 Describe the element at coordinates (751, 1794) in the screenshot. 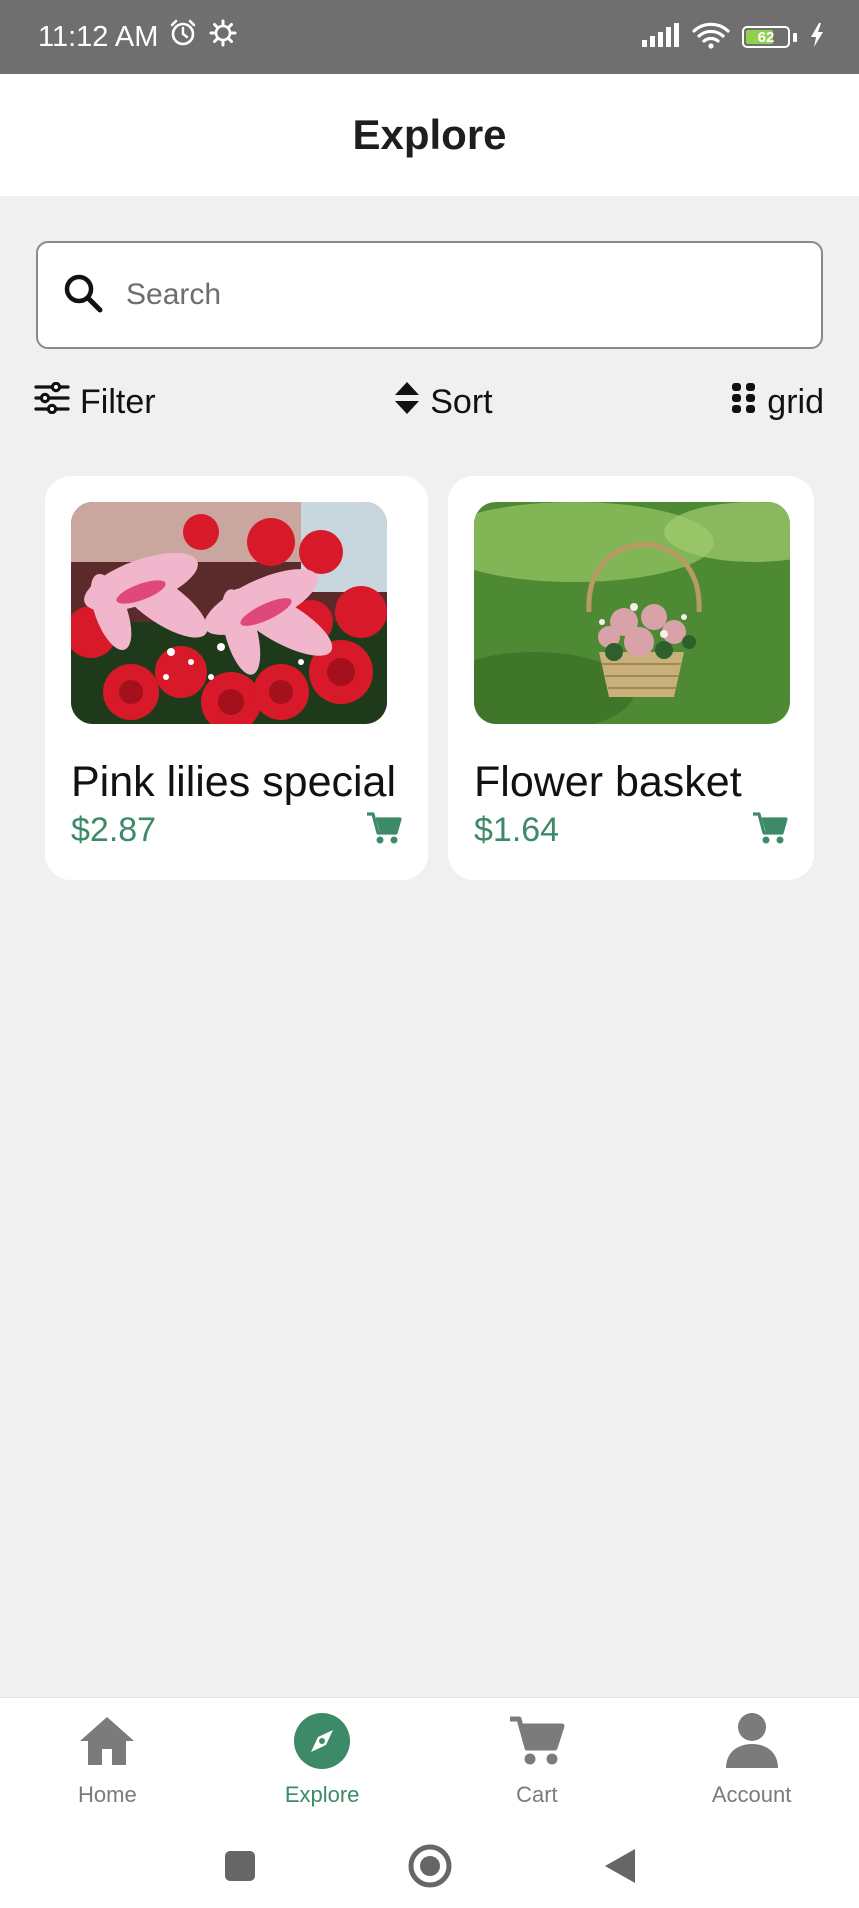

I see `nav-label-account: Account` at that location.